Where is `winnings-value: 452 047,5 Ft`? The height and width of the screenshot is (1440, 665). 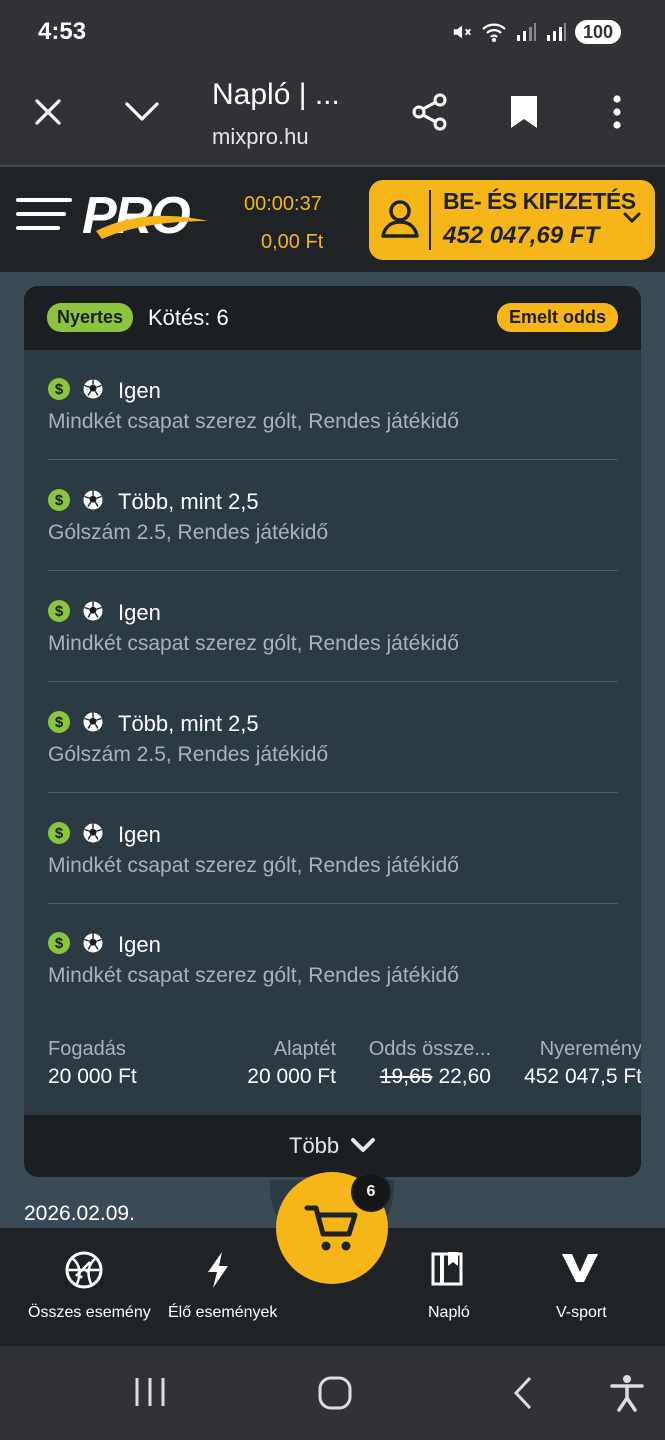 winnings-value: 452 047,5 Ft is located at coordinates (582, 1076).